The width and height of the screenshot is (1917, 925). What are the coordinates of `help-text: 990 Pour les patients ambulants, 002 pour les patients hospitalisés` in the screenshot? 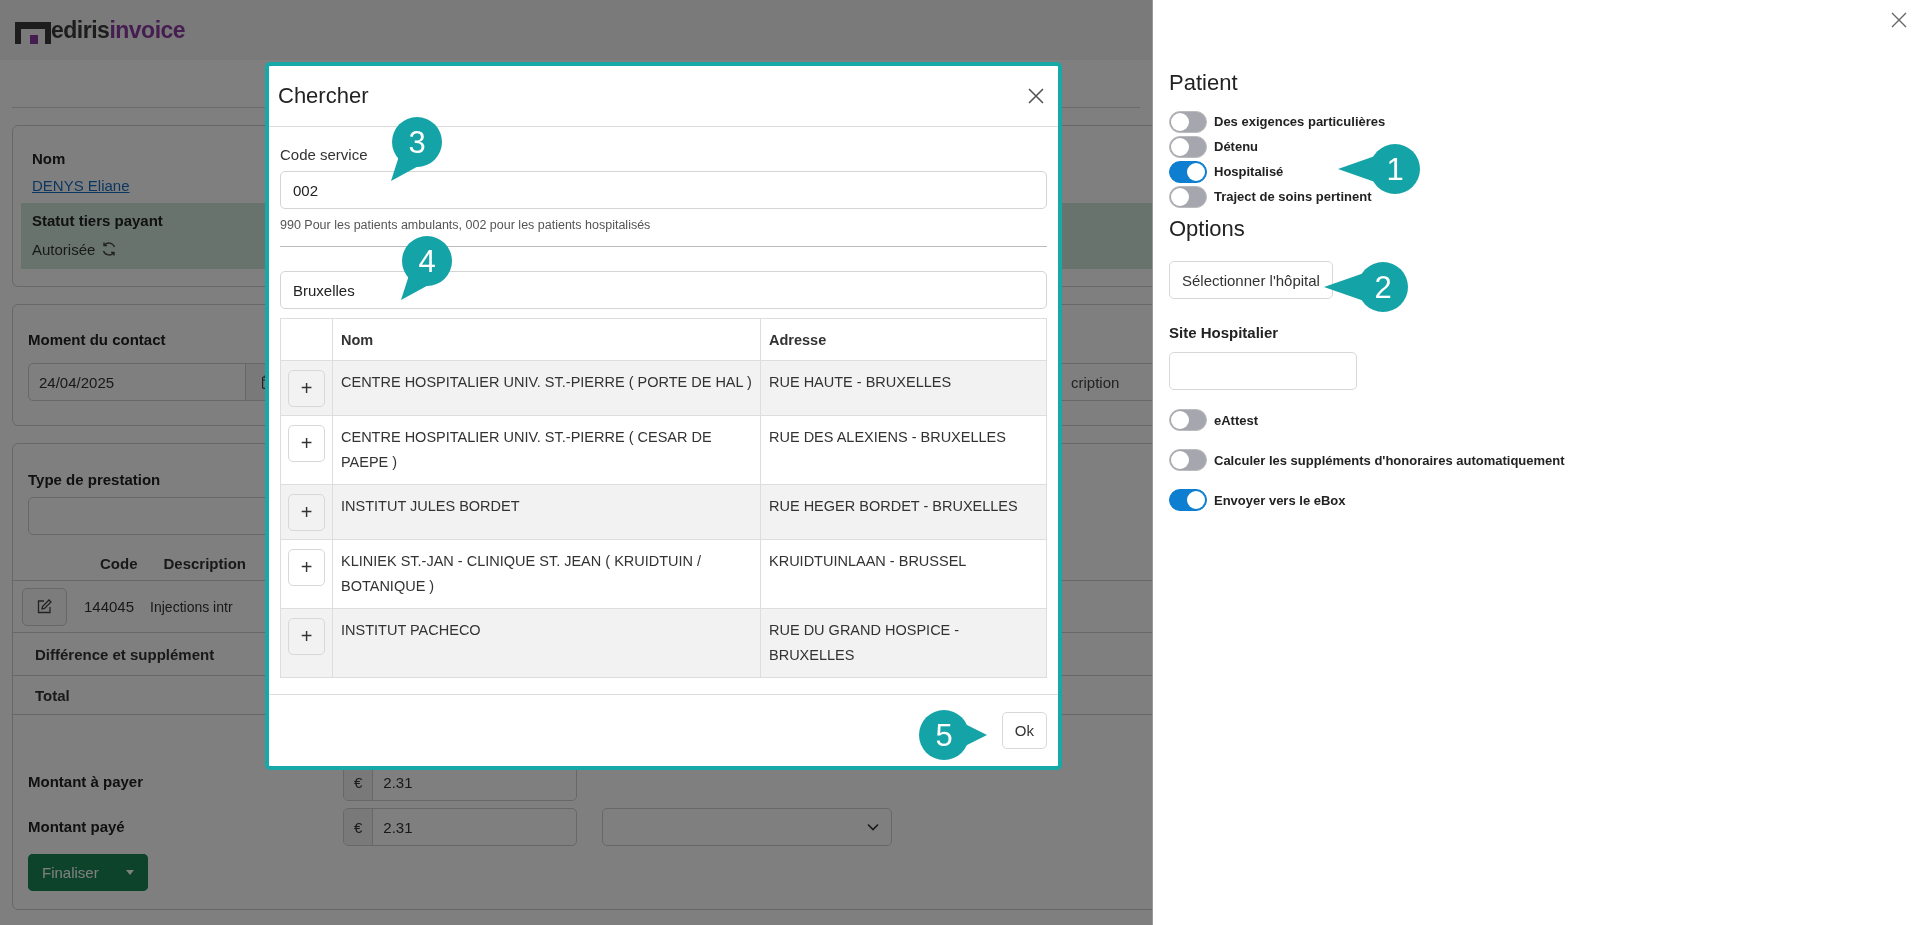 It's located at (466, 225).